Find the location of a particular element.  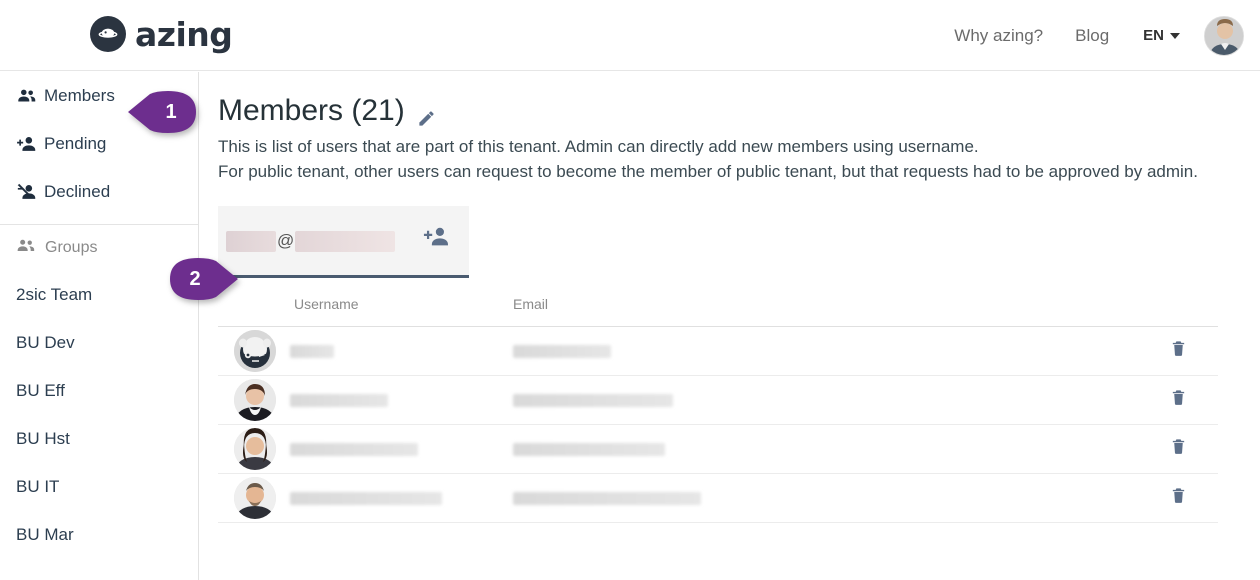

language-selector: EN is located at coordinates (1157, 35).